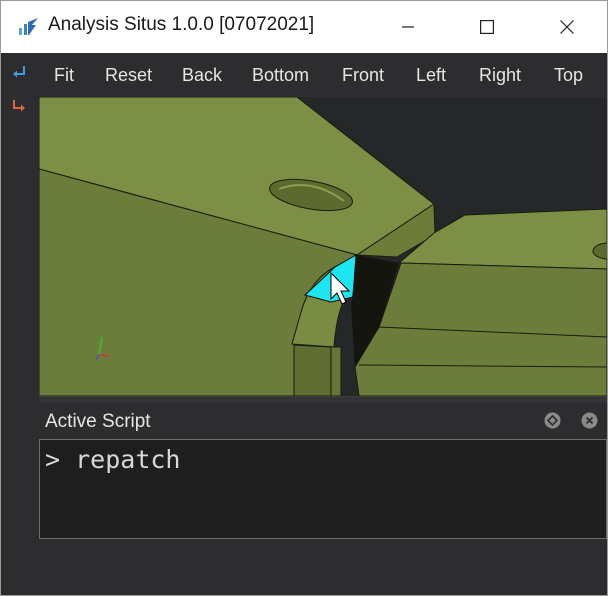  What do you see at coordinates (323, 421) in the screenshot?
I see `dock-title-bar: Active Script` at bounding box center [323, 421].